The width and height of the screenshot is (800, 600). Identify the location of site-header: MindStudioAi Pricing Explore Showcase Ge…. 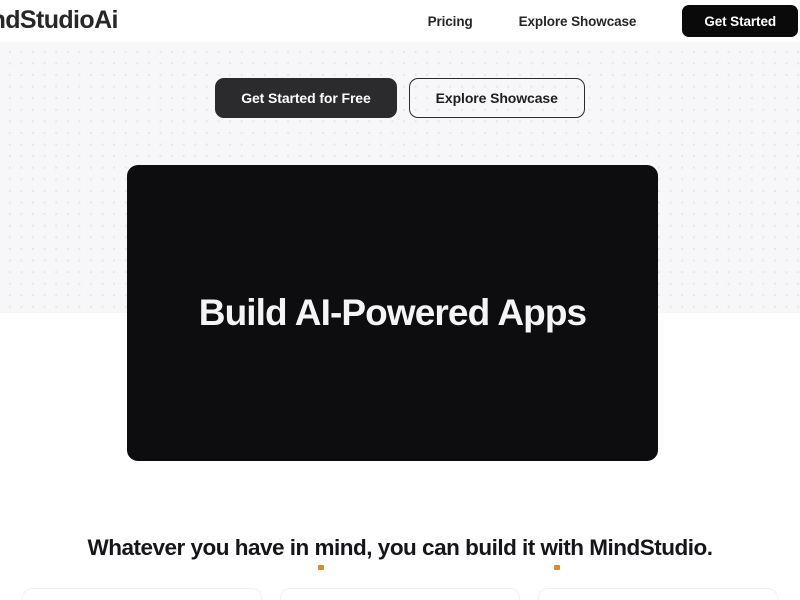
(400, 21).